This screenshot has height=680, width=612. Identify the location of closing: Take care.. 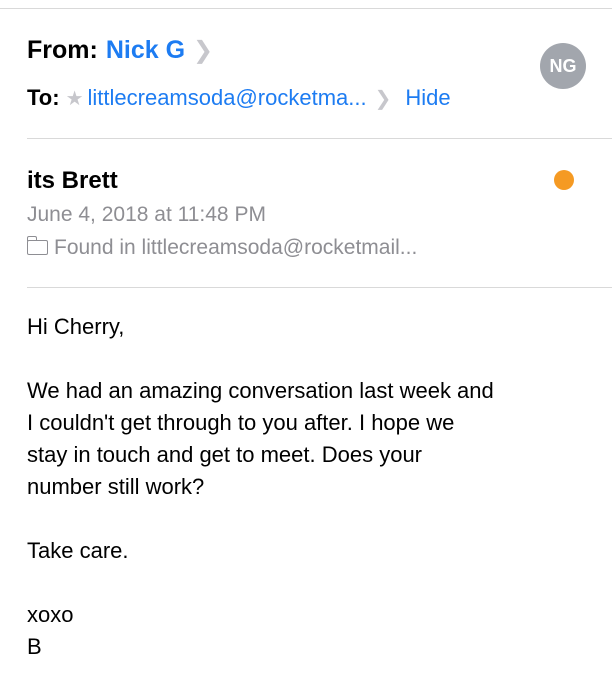
(78, 550).